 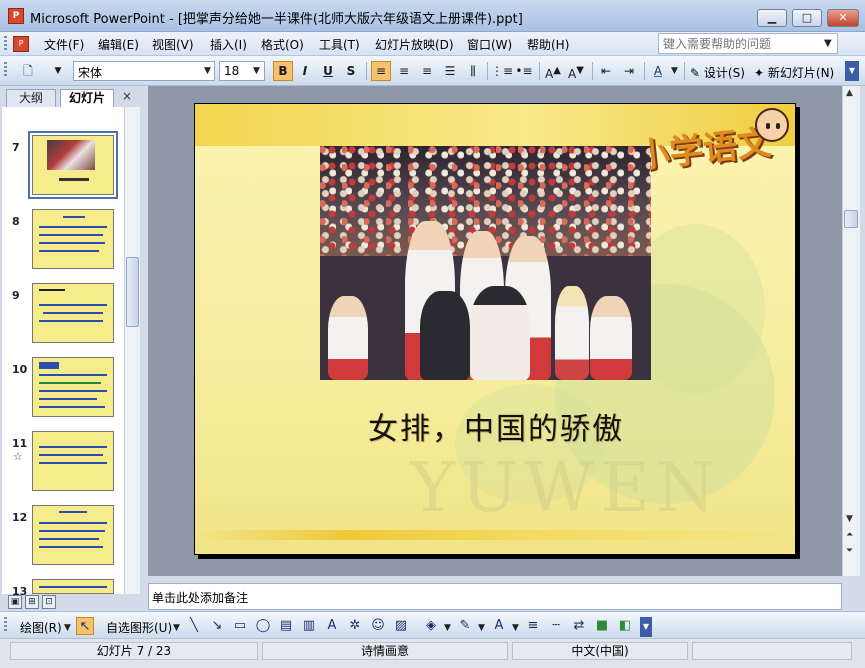 I want to click on toolbar-options-icon: ▼, so click(x=58, y=71).